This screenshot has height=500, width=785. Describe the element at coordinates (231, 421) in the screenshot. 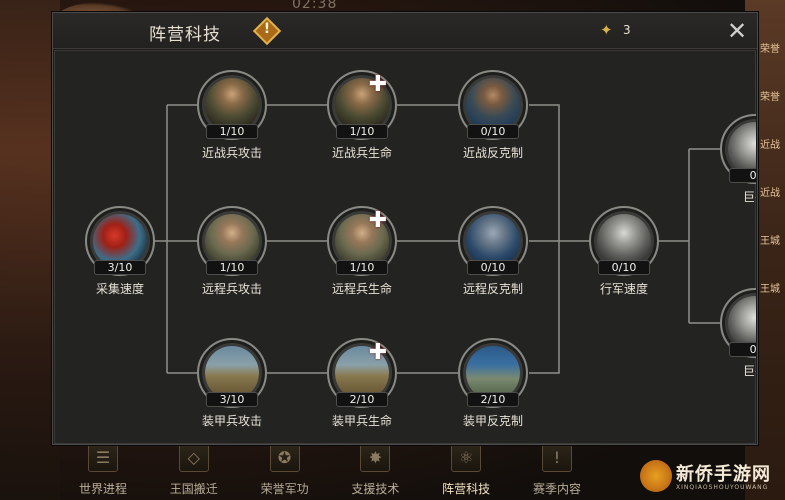

I see `tech-node-label: 装甲兵攻击` at that location.